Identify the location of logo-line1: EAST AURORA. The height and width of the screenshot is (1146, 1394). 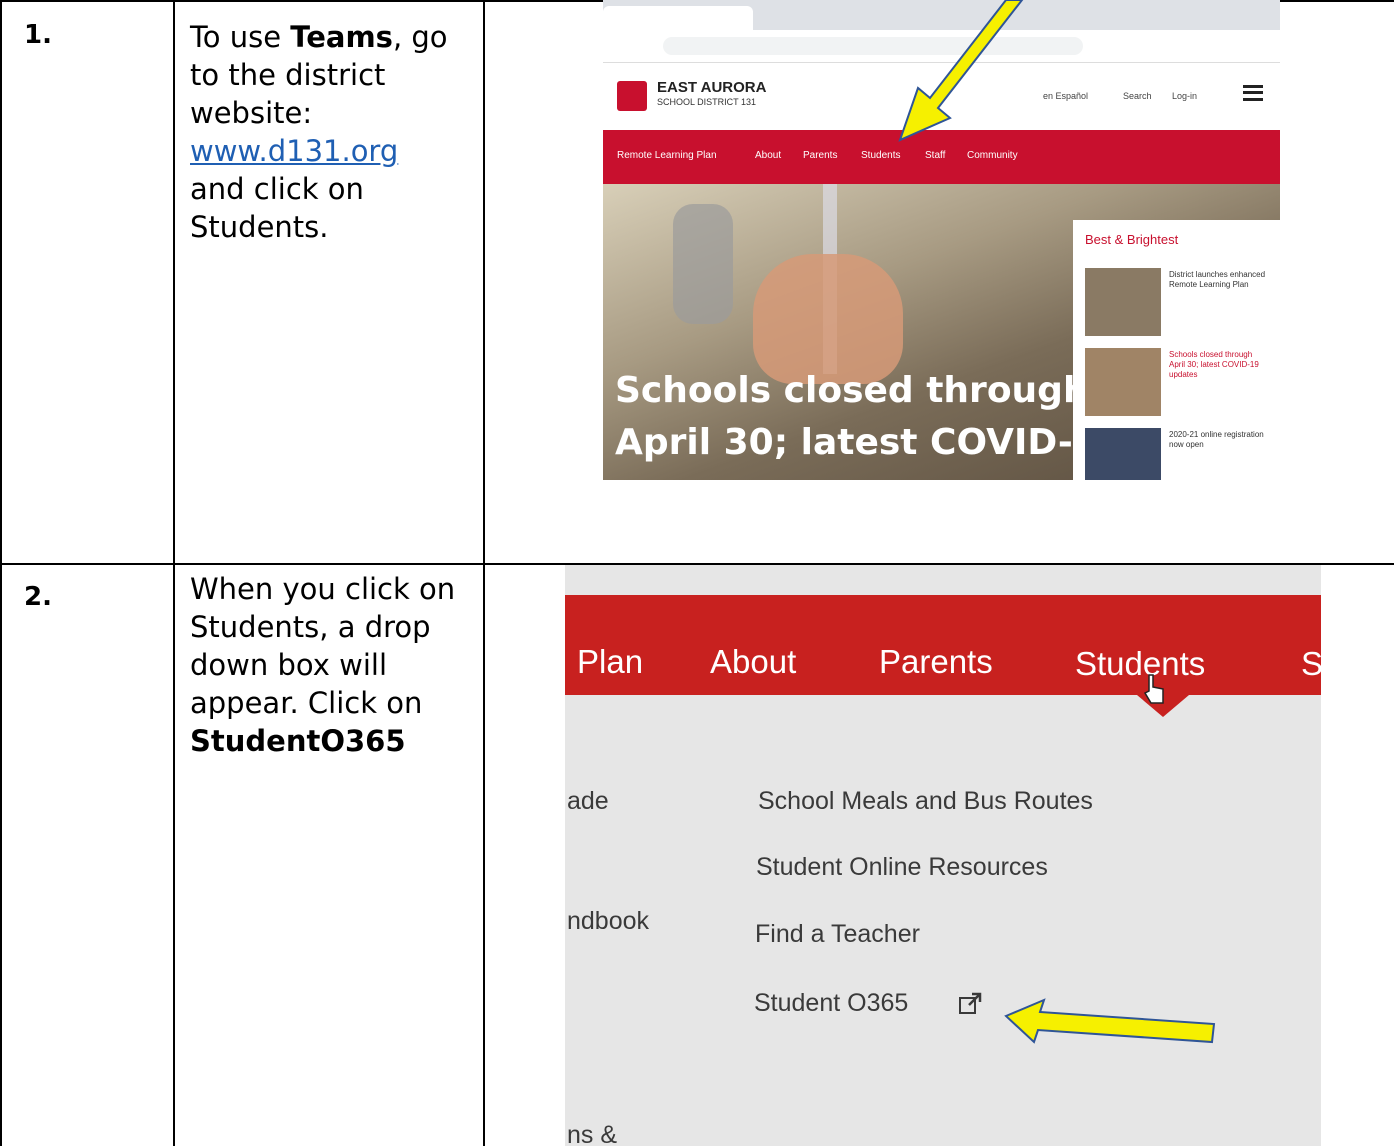
(712, 87).